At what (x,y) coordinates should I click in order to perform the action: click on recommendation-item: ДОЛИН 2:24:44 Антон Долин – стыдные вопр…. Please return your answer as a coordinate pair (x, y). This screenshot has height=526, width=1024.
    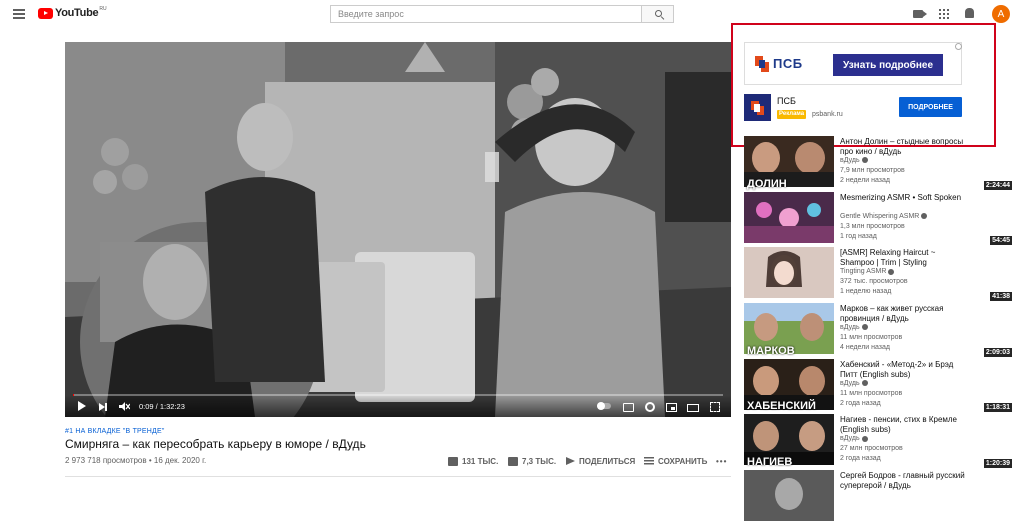
    Looking at the image, I should click on (879, 164).